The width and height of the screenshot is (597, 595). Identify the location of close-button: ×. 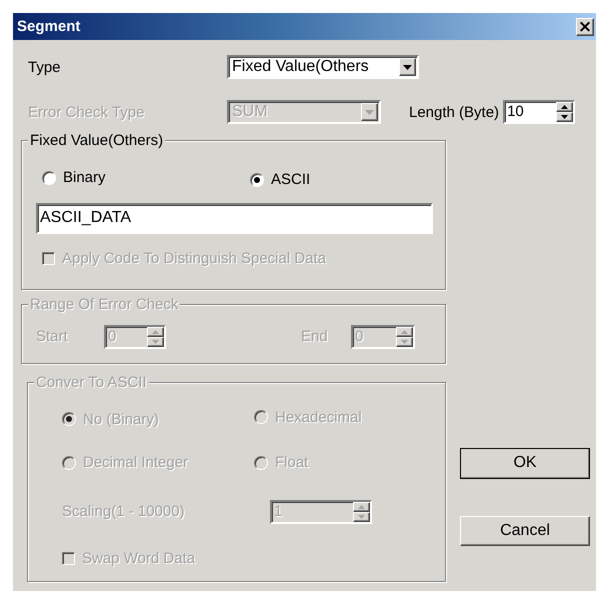
(585, 27).